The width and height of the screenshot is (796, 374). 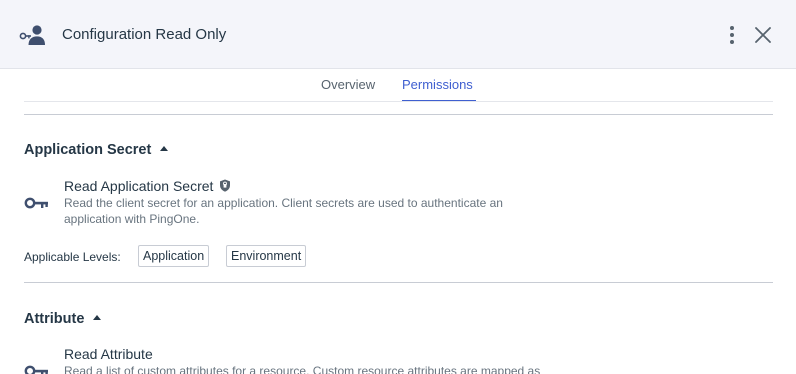 What do you see at coordinates (32, 35) in the screenshot?
I see `user-key-icon` at bounding box center [32, 35].